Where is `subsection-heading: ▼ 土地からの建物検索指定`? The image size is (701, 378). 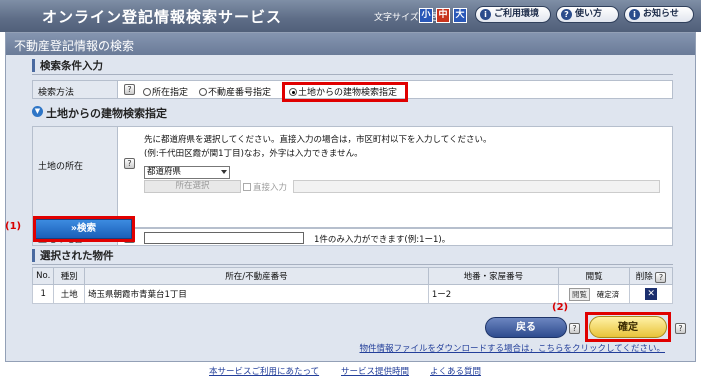
subsection-heading: ▼ 土地からの建物検索指定 is located at coordinates (352, 113).